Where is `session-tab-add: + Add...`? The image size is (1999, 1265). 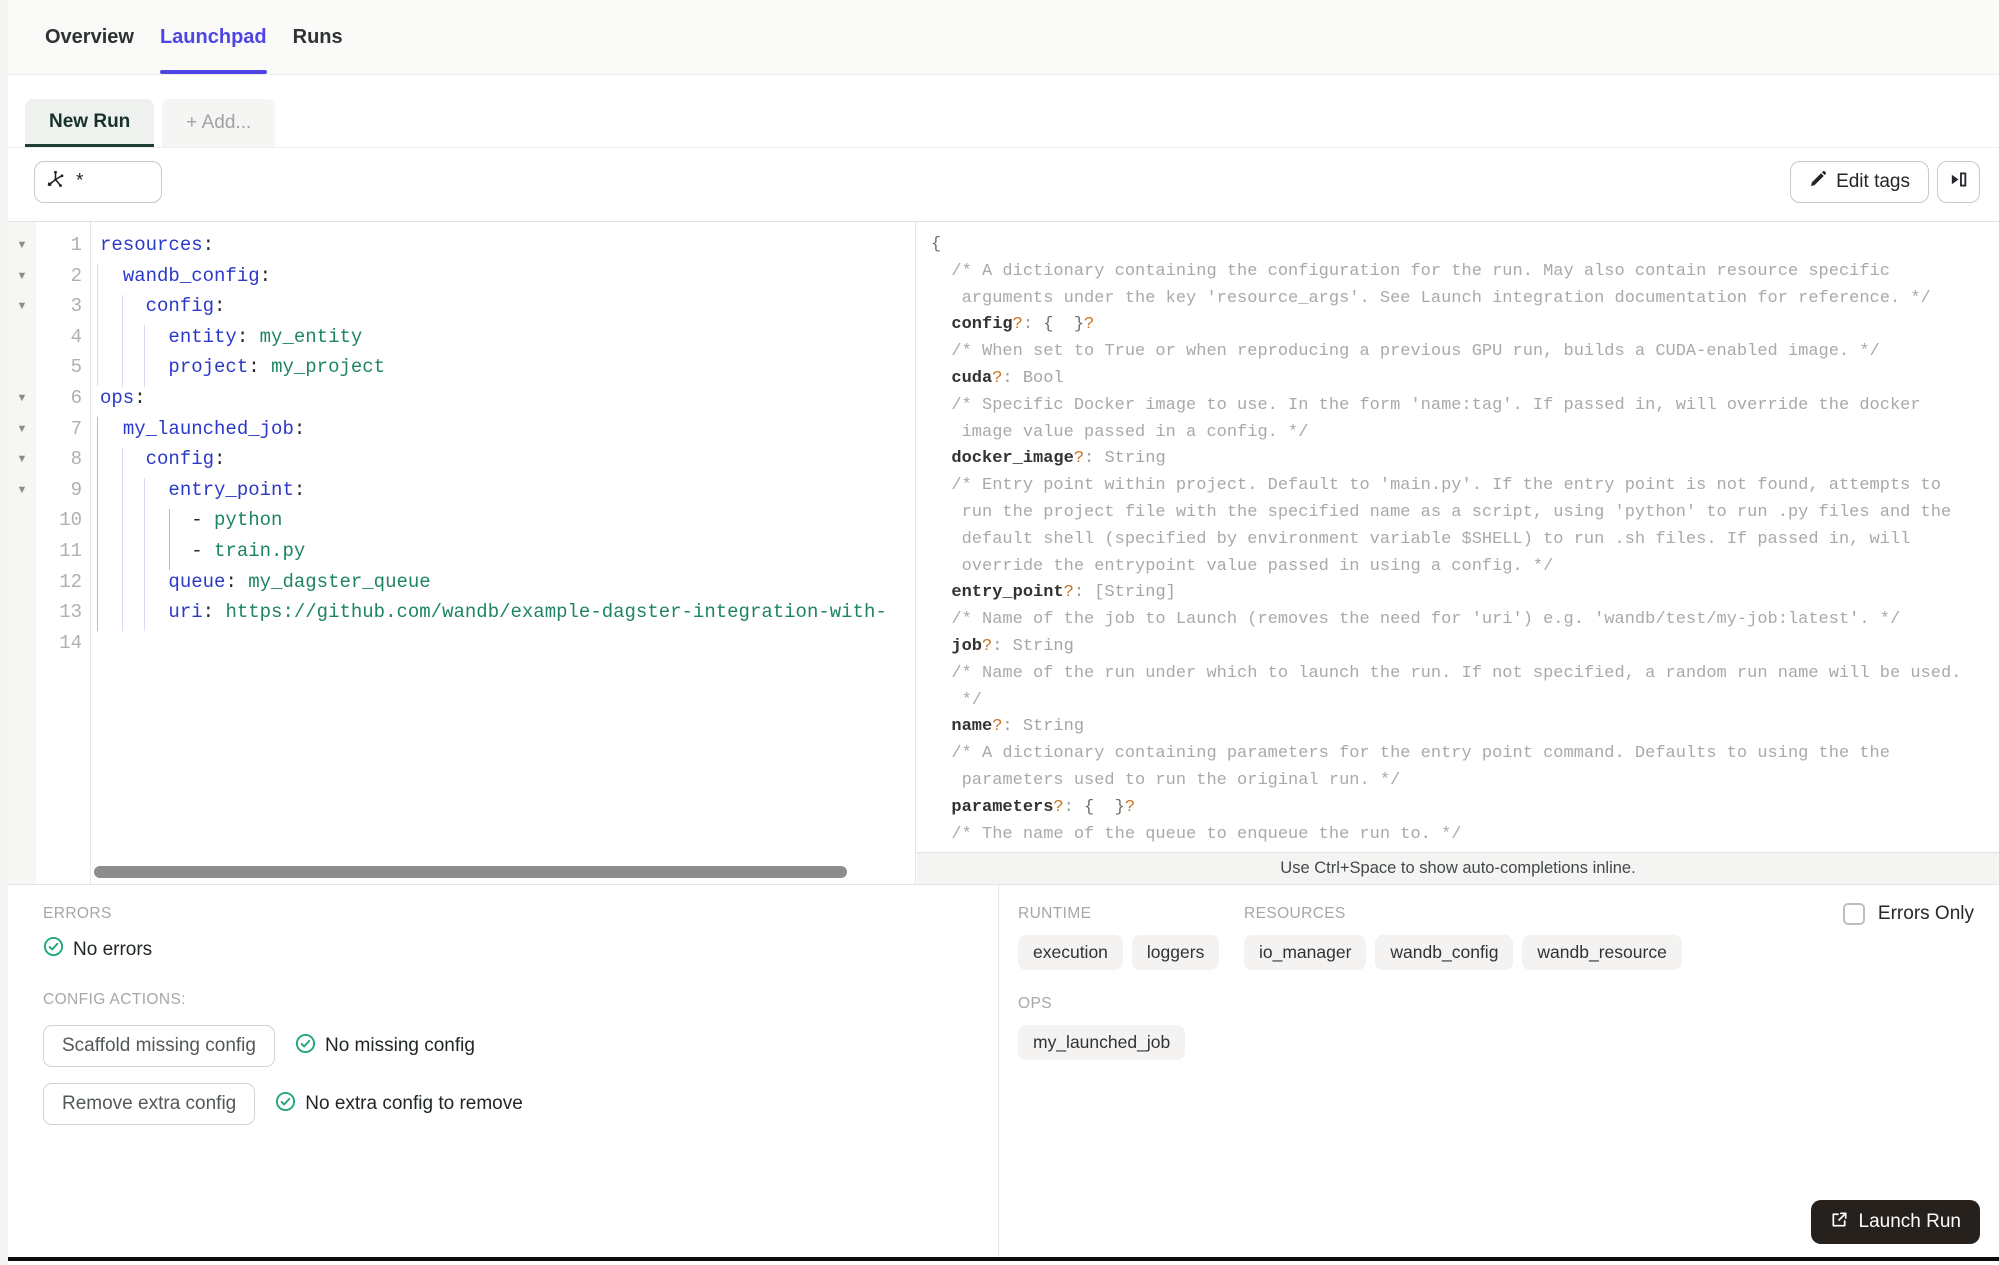 session-tab-add: + Add... is located at coordinates (219, 123).